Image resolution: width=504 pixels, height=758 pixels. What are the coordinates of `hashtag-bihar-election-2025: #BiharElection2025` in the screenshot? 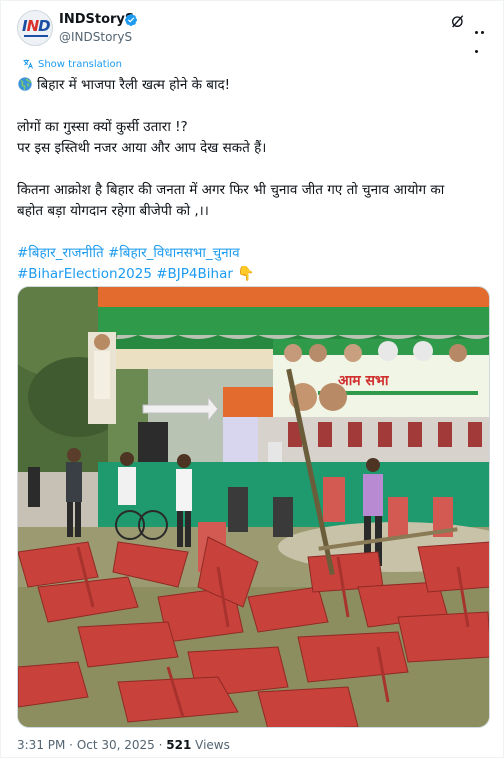 It's located at (84, 274).